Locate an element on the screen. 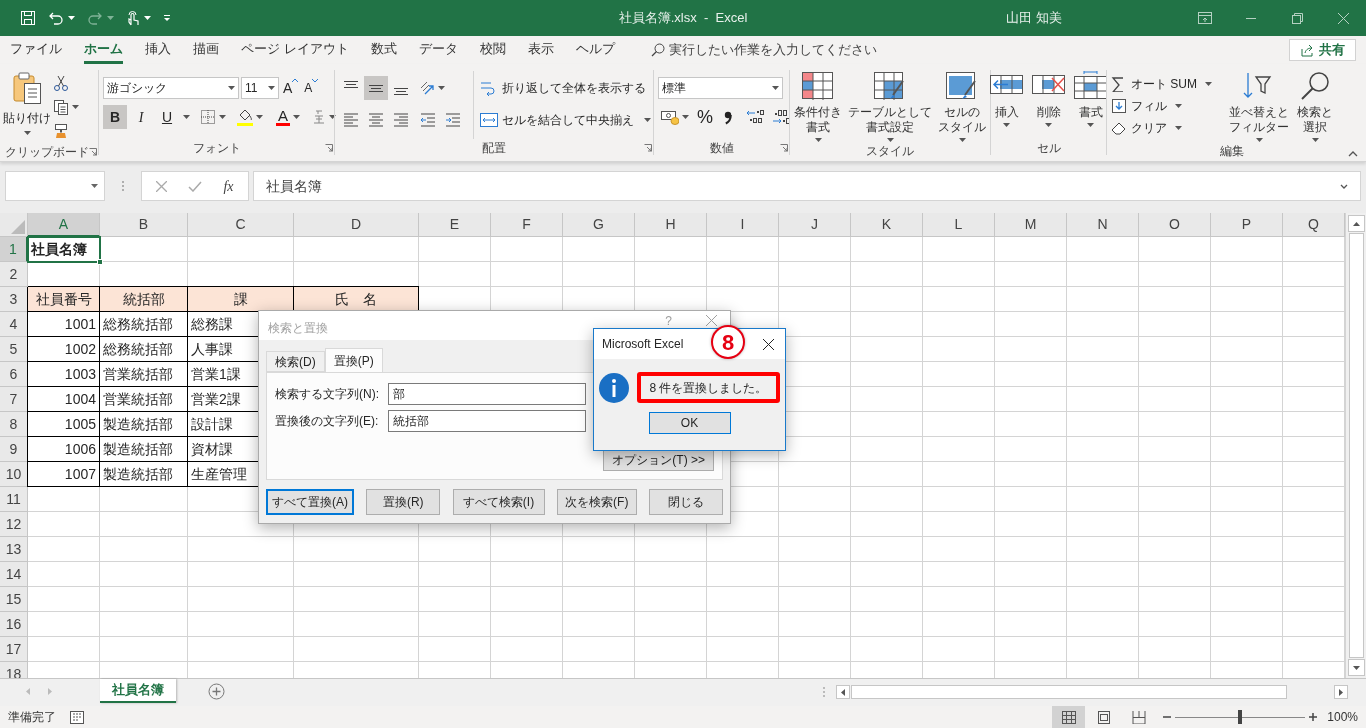 This screenshot has width=1366, height=728. row-header: 1 is located at coordinates (14, 249).